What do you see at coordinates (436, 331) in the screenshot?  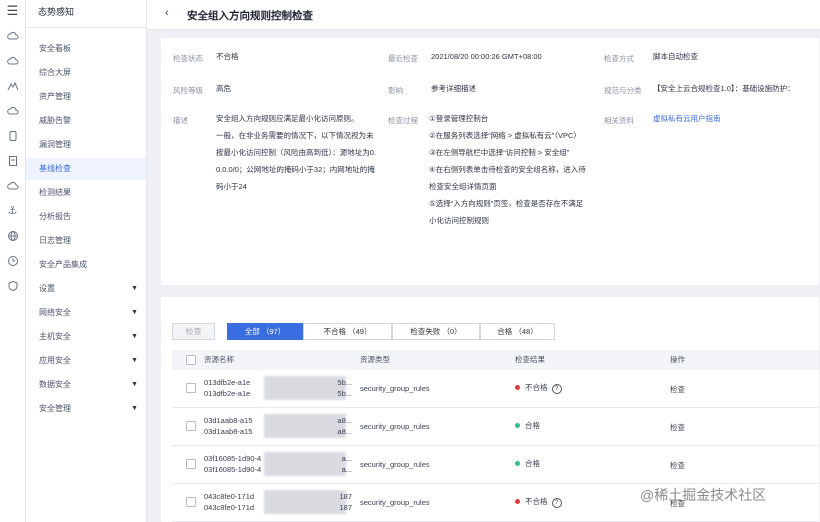 I see `tab-check-error: 检查失败 （0）` at bounding box center [436, 331].